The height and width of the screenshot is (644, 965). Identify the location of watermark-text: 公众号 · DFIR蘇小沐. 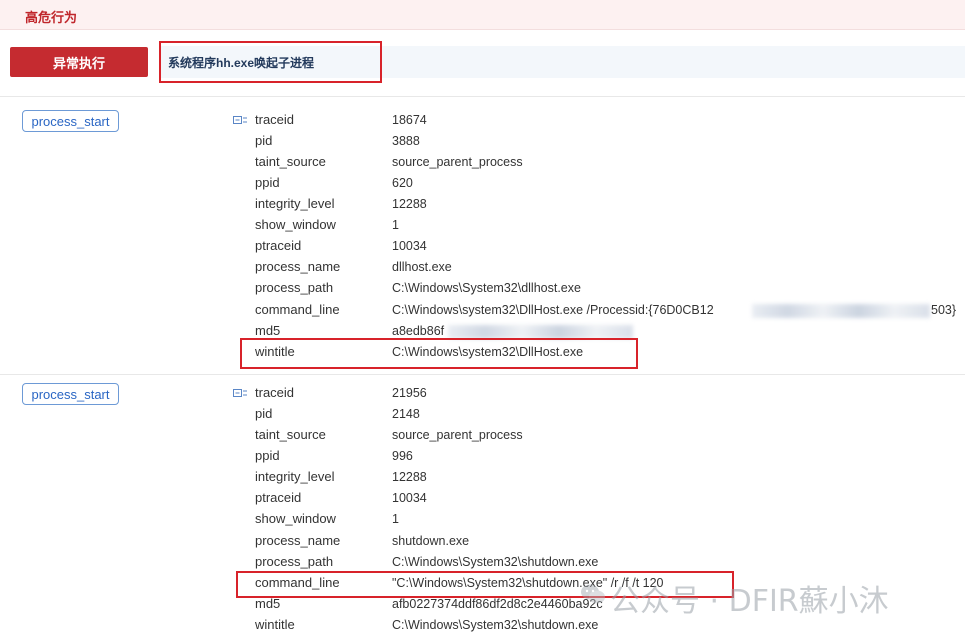
(749, 601).